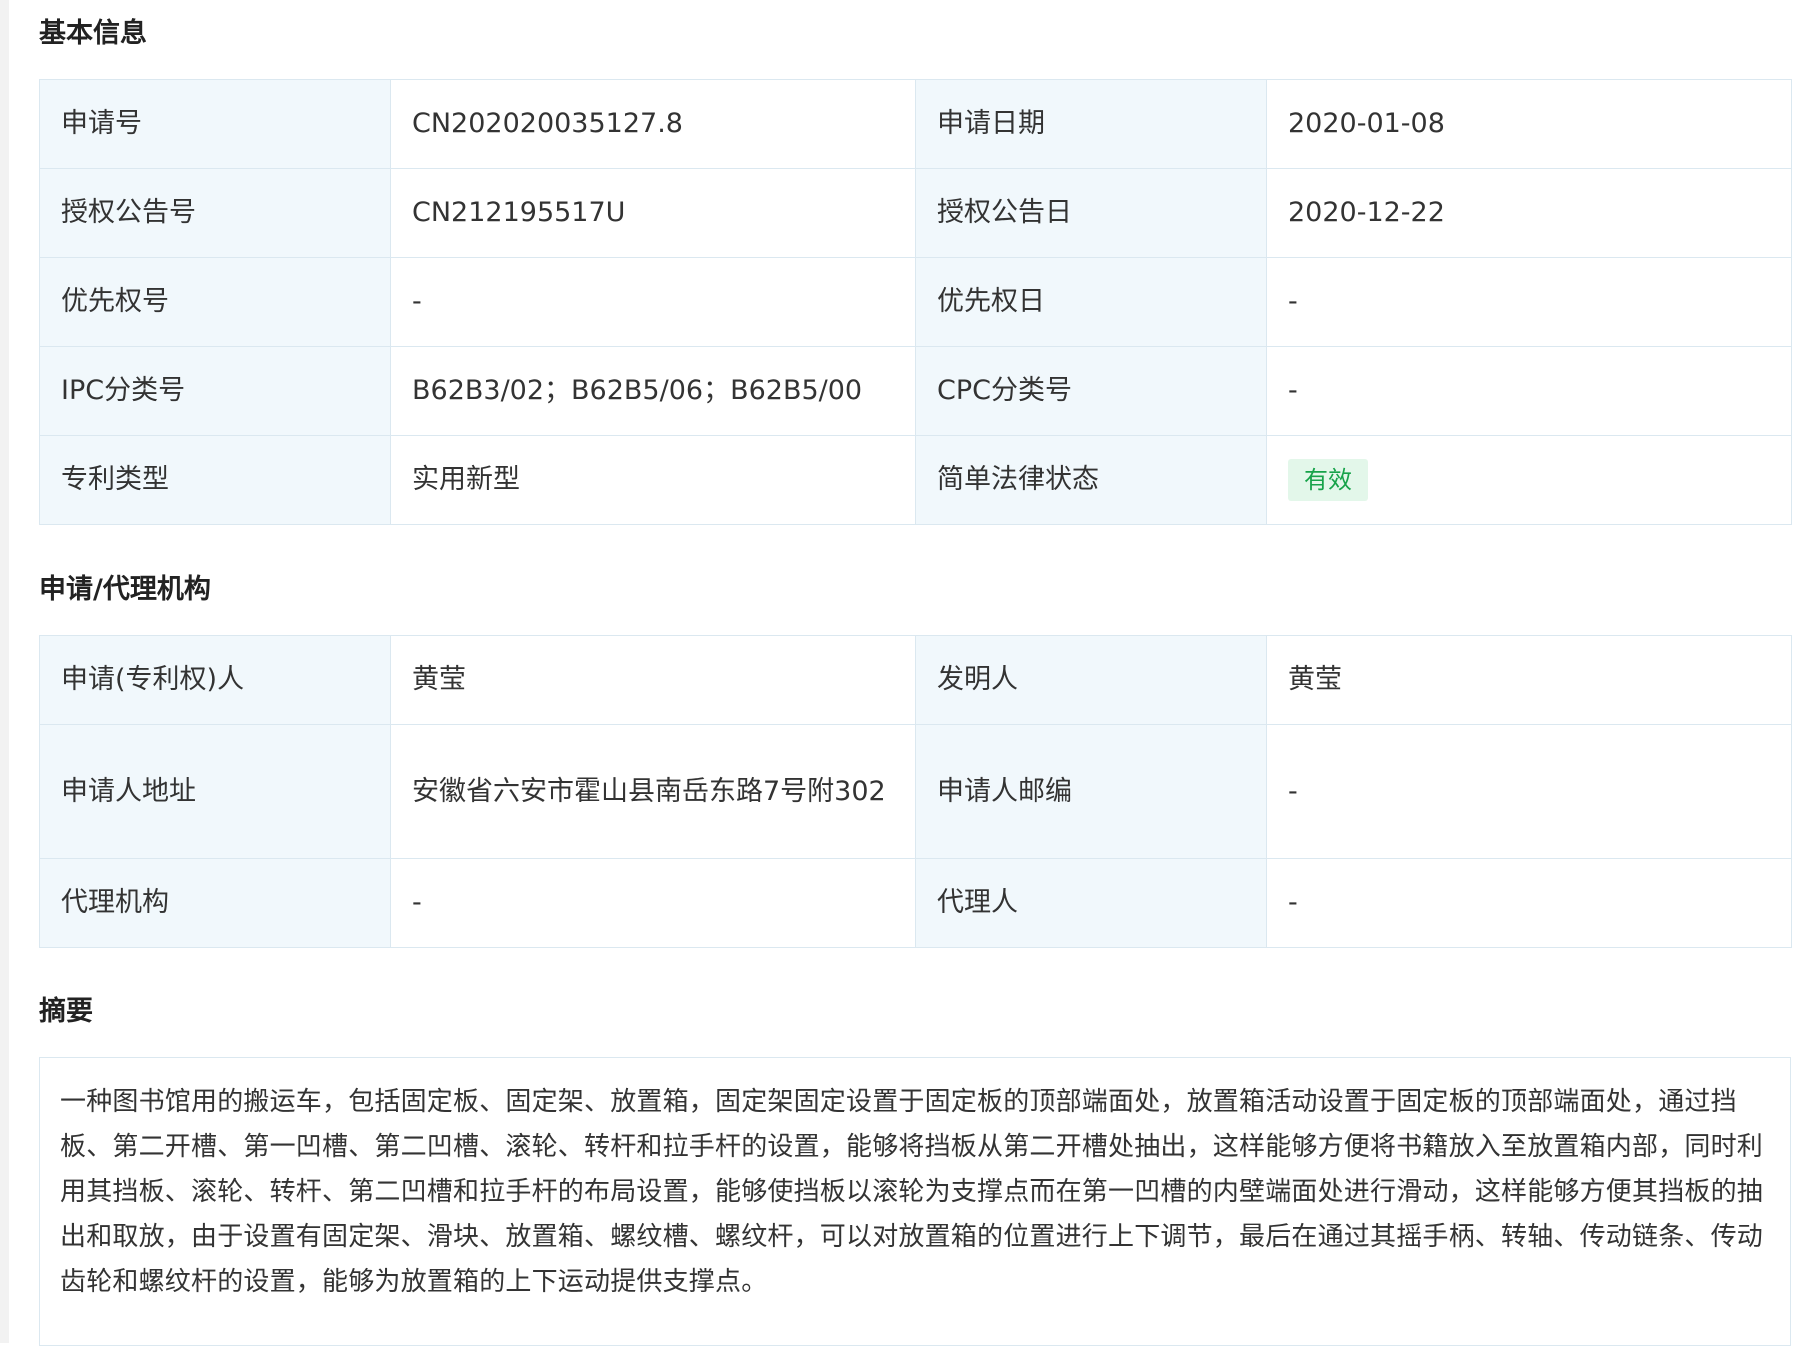  Describe the element at coordinates (4, 671) in the screenshot. I see `left-edge-strip` at that location.